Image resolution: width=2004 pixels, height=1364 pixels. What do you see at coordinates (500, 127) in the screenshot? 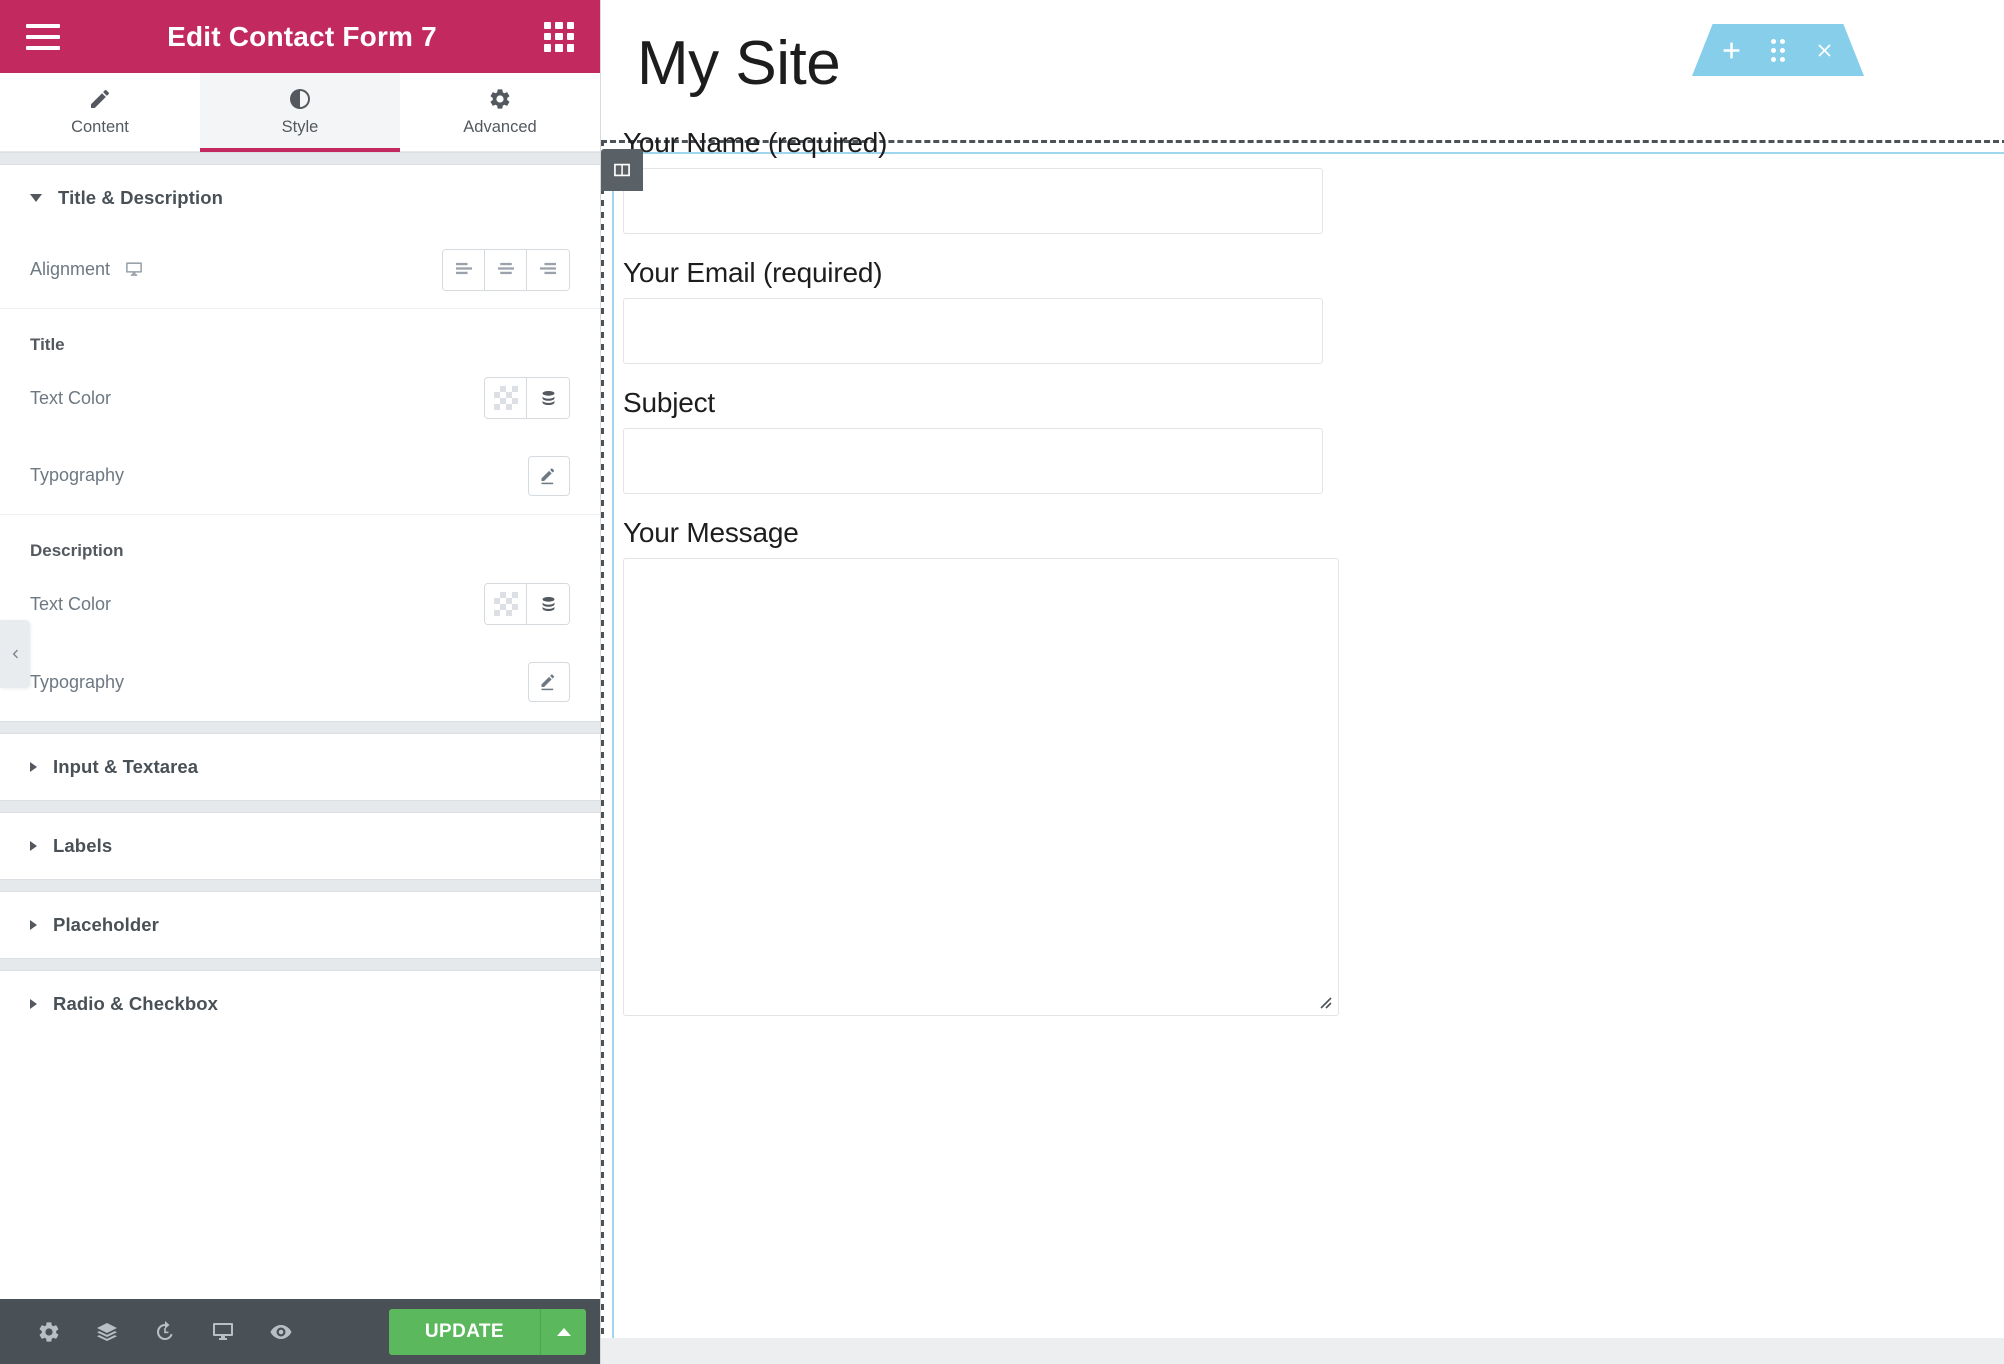
I see `tab-advanced-label: Advanced` at bounding box center [500, 127].